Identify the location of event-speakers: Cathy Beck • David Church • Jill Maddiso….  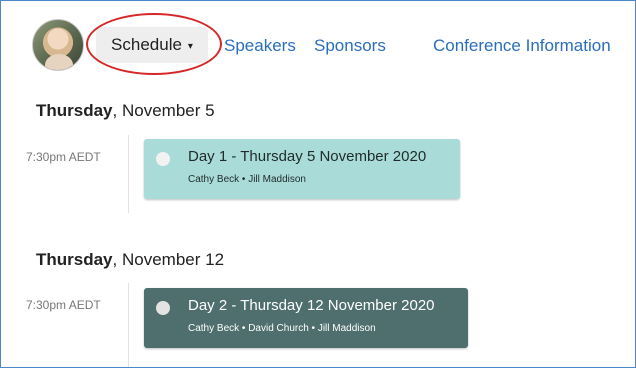
(282, 328).